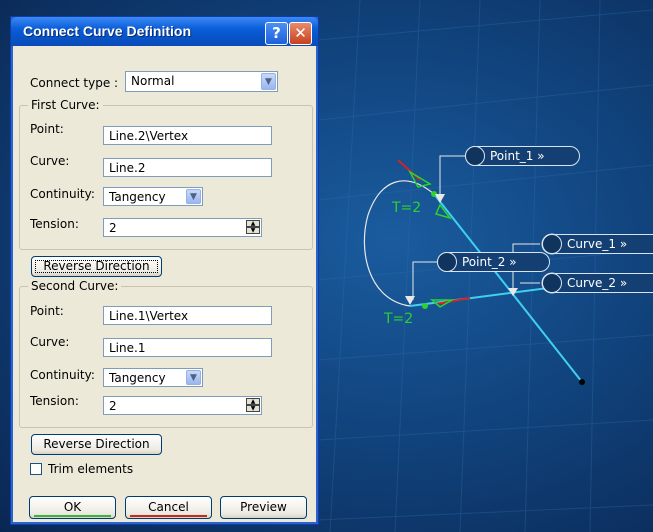 The height and width of the screenshot is (532, 653). What do you see at coordinates (489, 262) in the screenshot?
I see `point-2-tag-label: Point_2 »` at bounding box center [489, 262].